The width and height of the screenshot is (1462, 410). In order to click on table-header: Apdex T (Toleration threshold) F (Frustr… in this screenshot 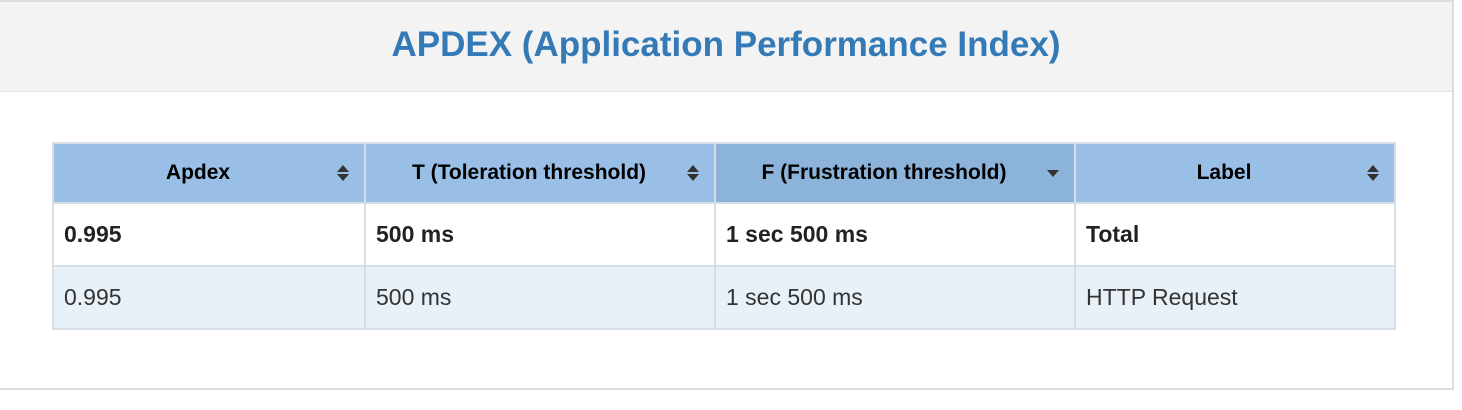, I will do `click(724, 173)`.